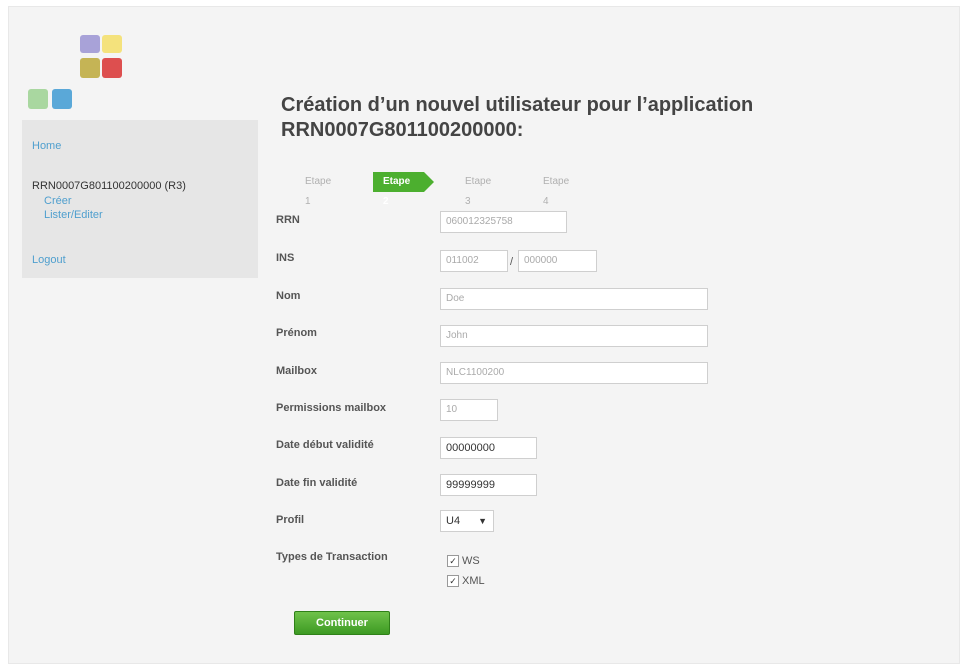 The image size is (960, 665). I want to click on logo-square-yellow, so click(112, 44).